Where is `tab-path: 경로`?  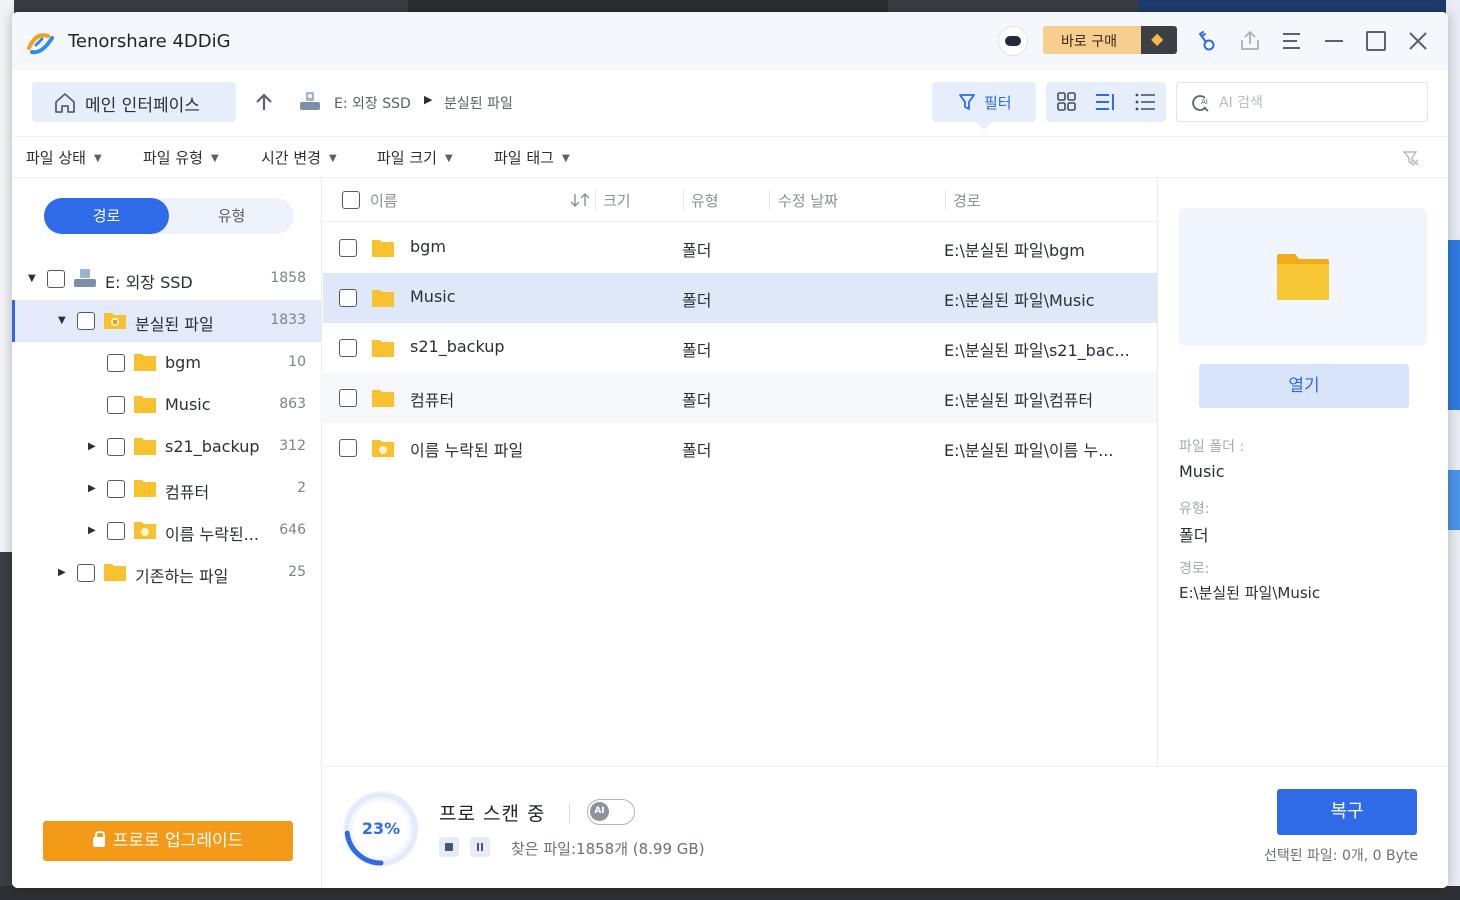
tab-path: 경로 is located at coordinates (106, 216).